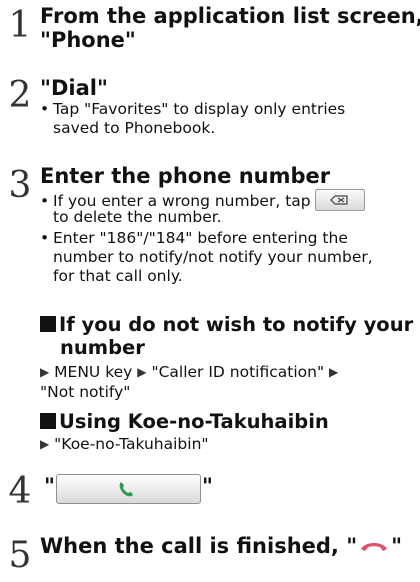 The height and width of the screenshot is (582, 420). Describe the element at coordinates (20, 25) in the screenshot. I see `step-number-1: 1` at that location.